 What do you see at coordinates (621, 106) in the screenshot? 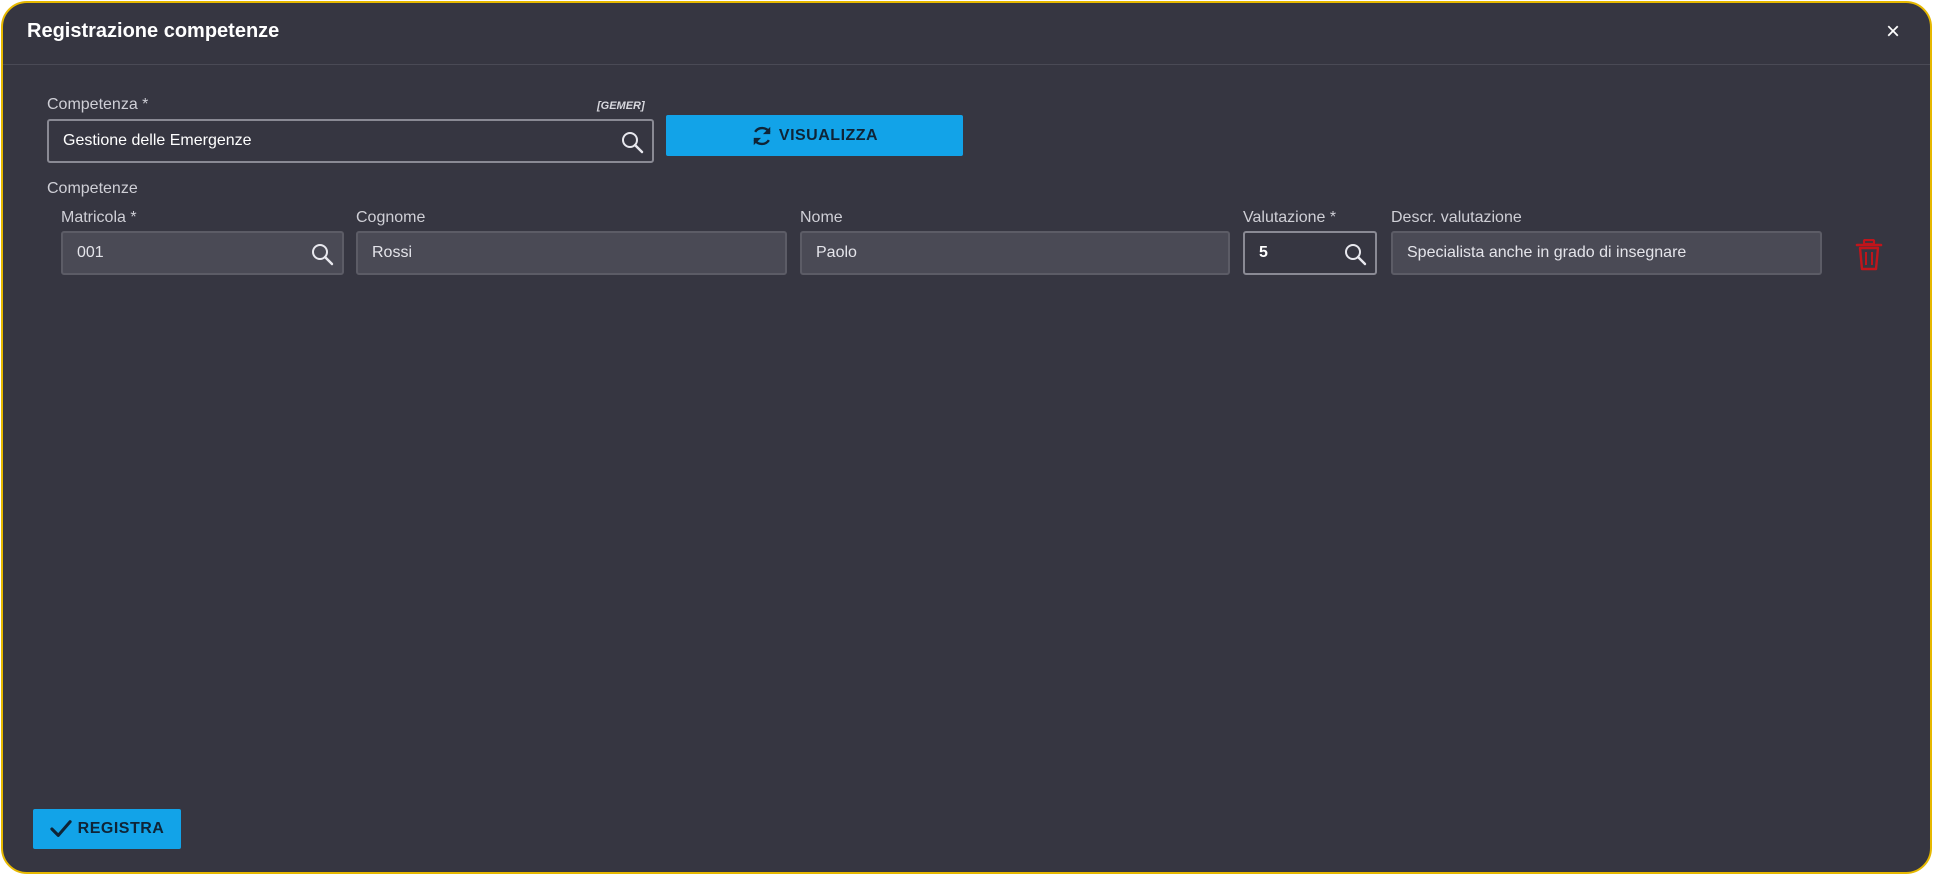
I see `competenza-code: [GEMER]` at bounding box center [621, 106].